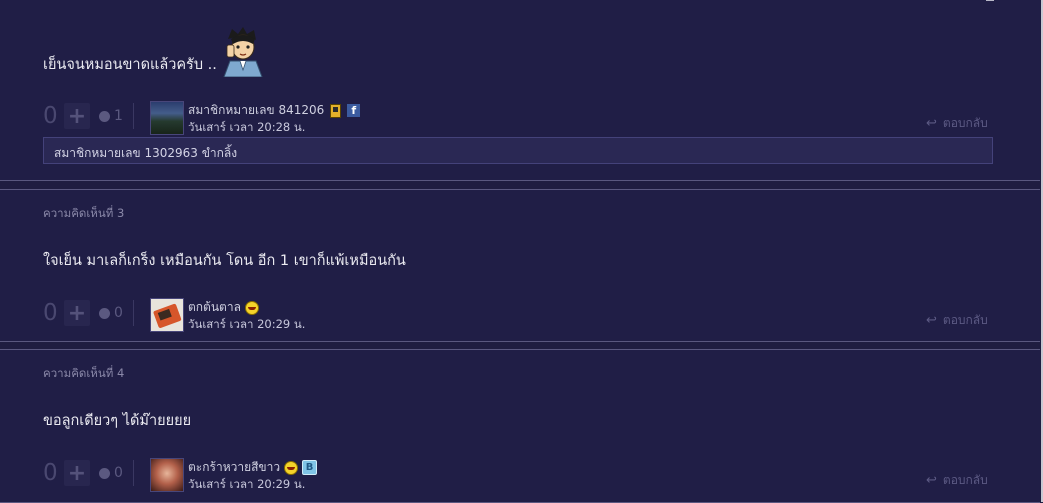 The width and height of the screenshot is (1043, 503). I want to click on username-link: ตกต้นตาล, so click(214, 307).